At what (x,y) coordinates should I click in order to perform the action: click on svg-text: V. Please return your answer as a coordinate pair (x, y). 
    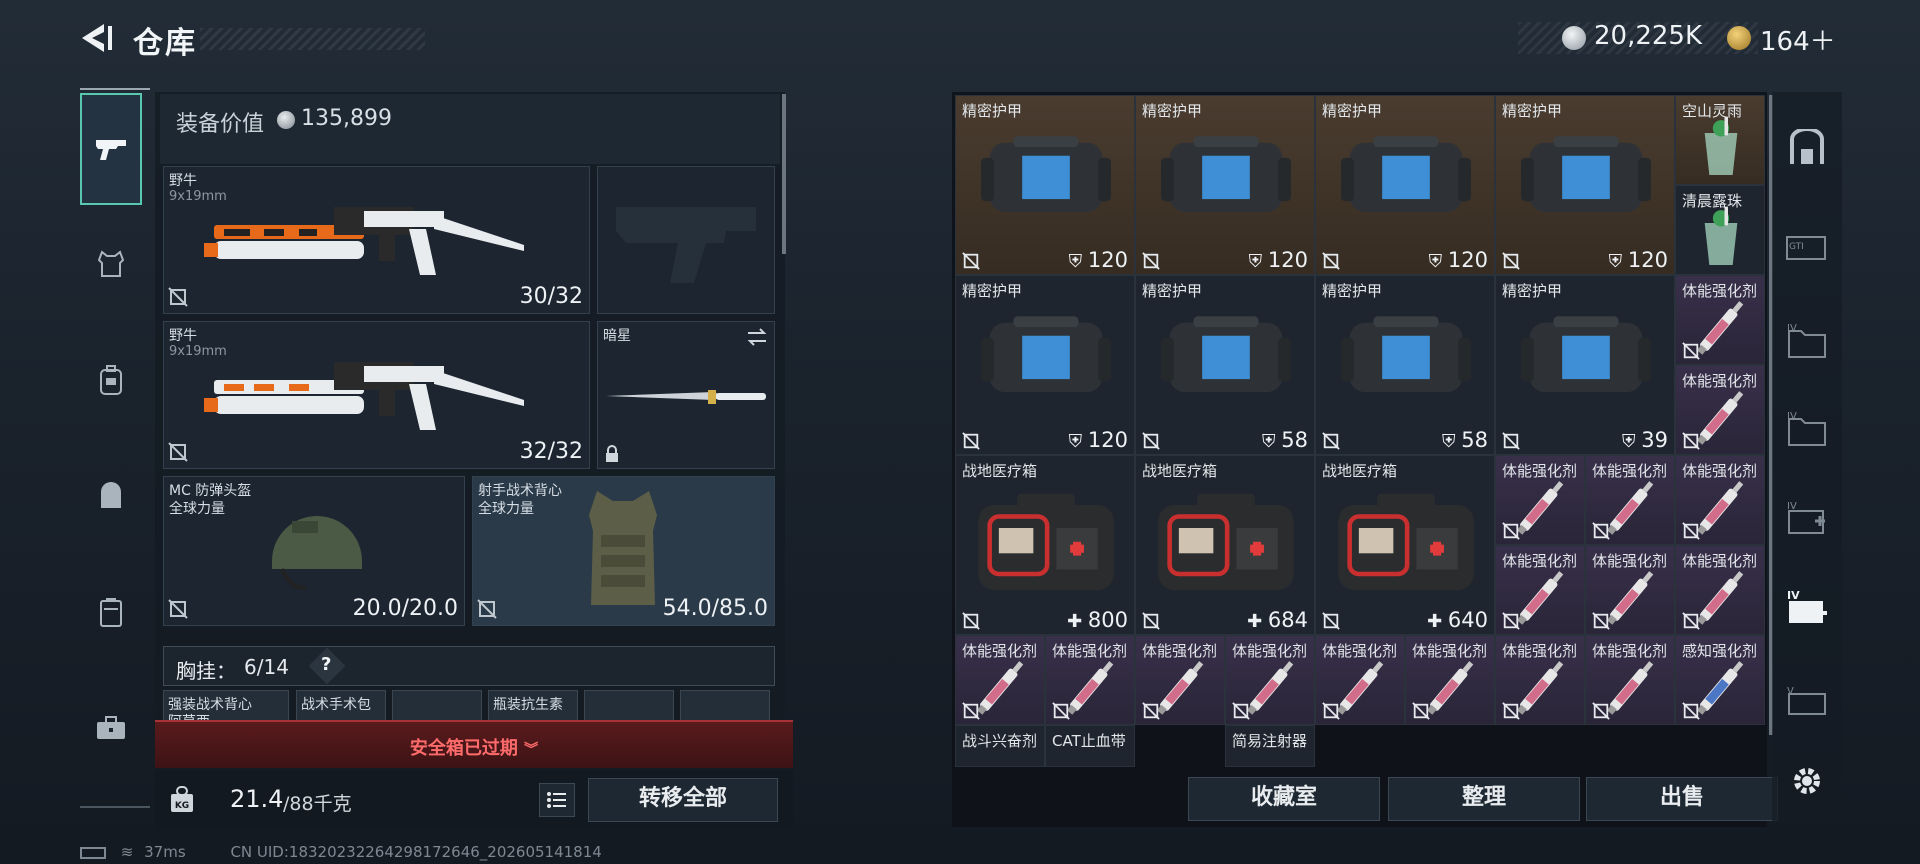
    Looking at the image, I should click on (1790, 691).